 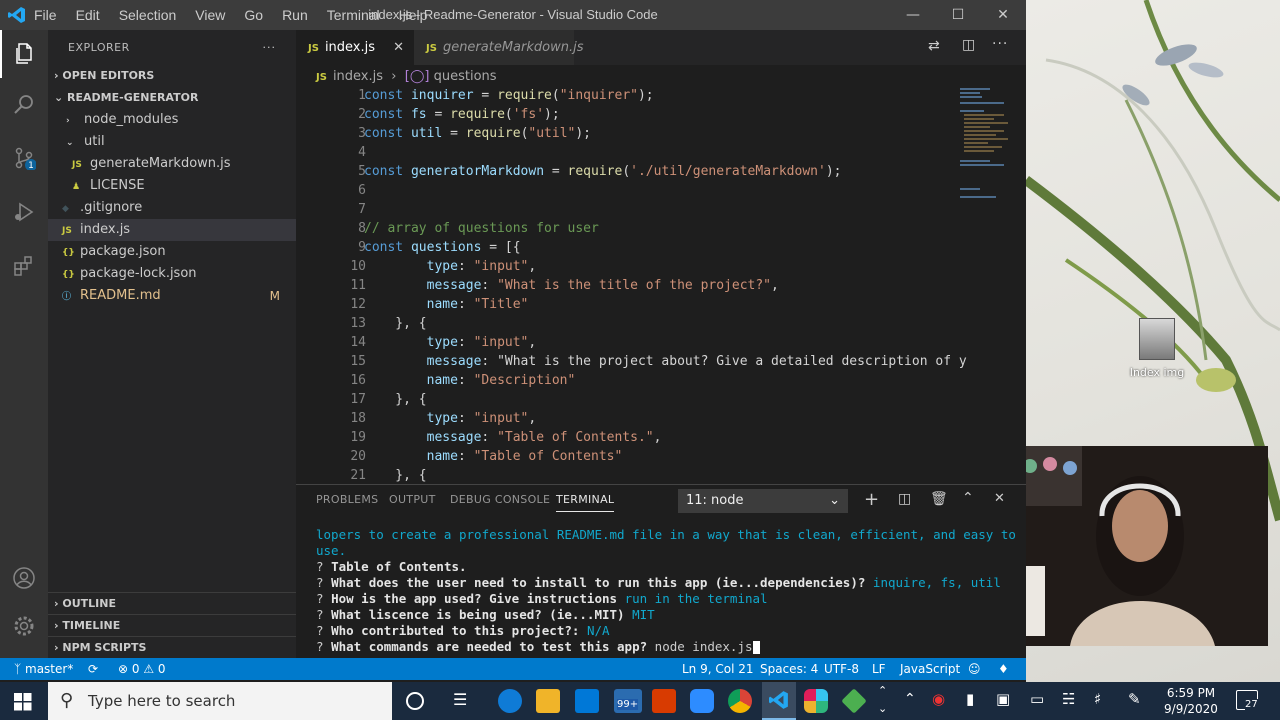 What do you see at coordinates (1003, 669) in the screenshot?
I see `notifications-bell-icon: ♦` at bounding box center [1003, 669].